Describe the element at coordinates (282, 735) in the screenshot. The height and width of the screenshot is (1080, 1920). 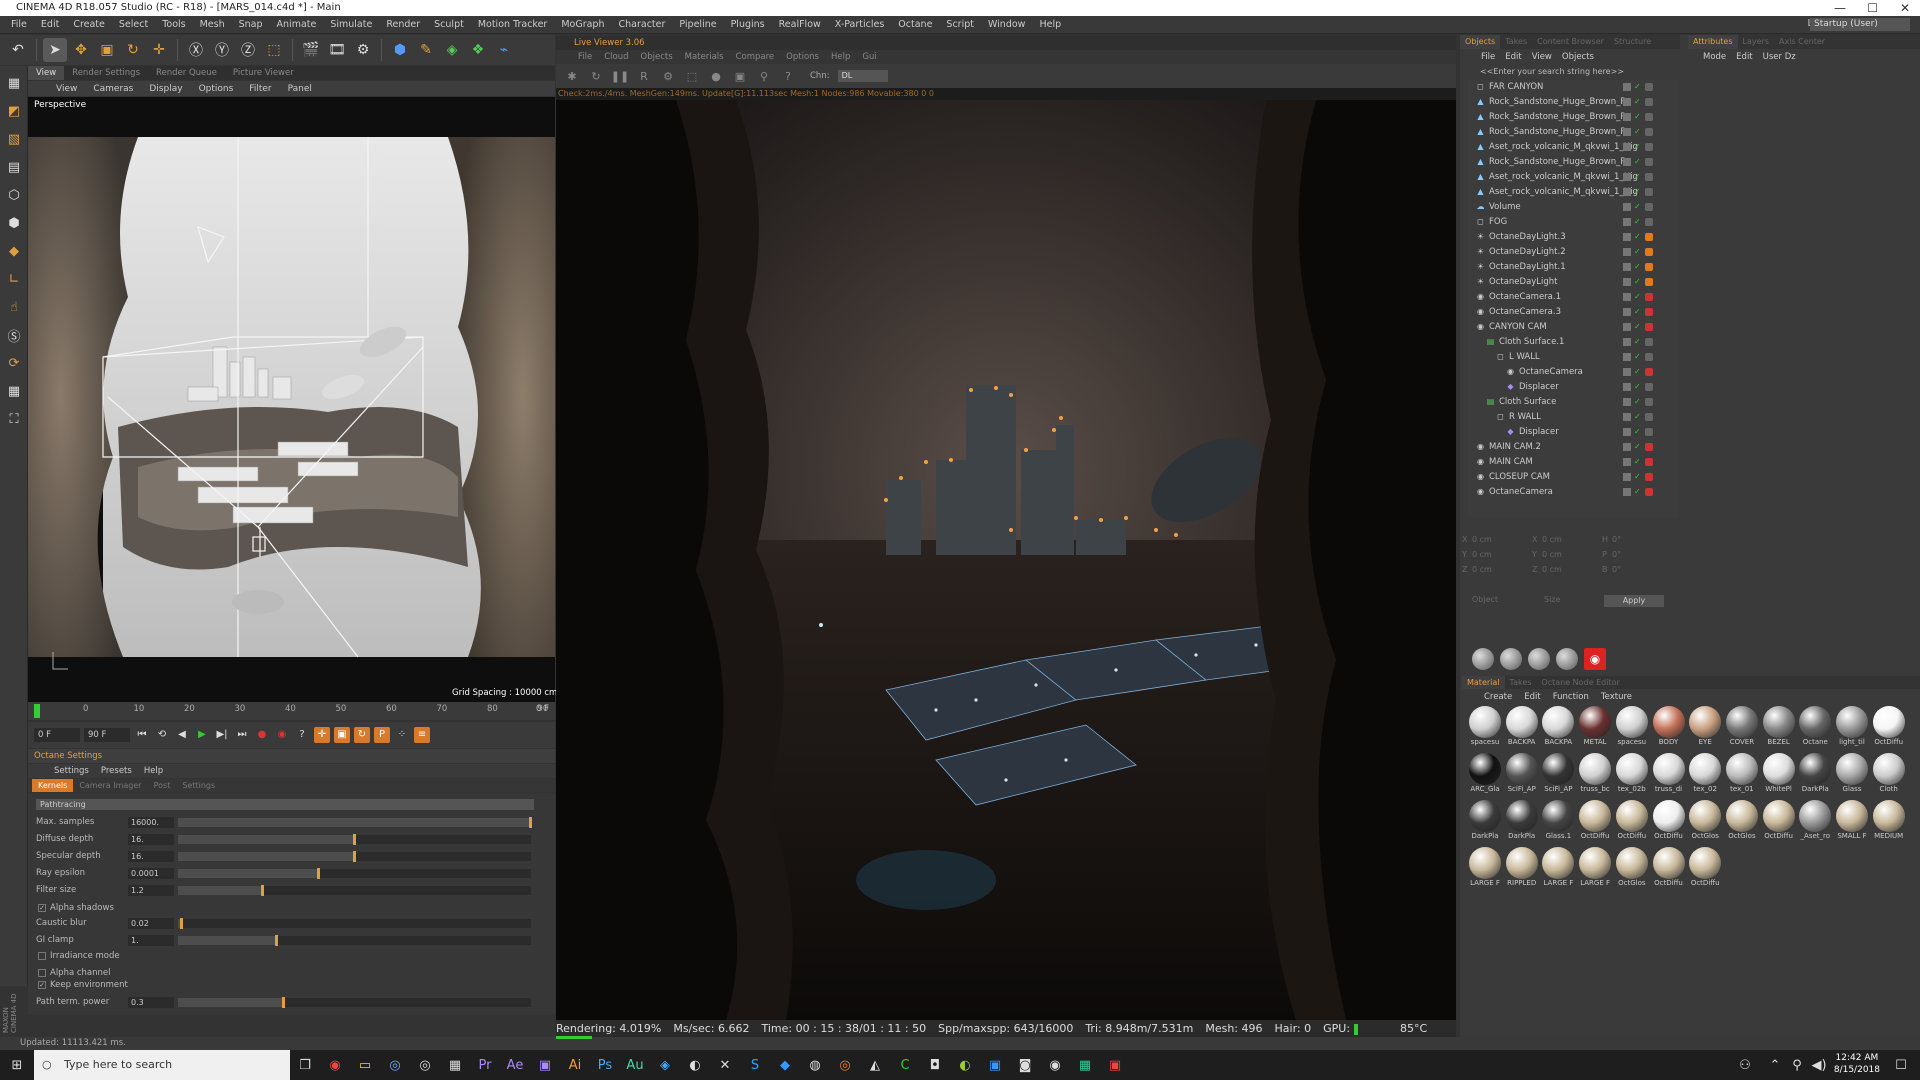
I see `autokey-icon: ◉` at that location.